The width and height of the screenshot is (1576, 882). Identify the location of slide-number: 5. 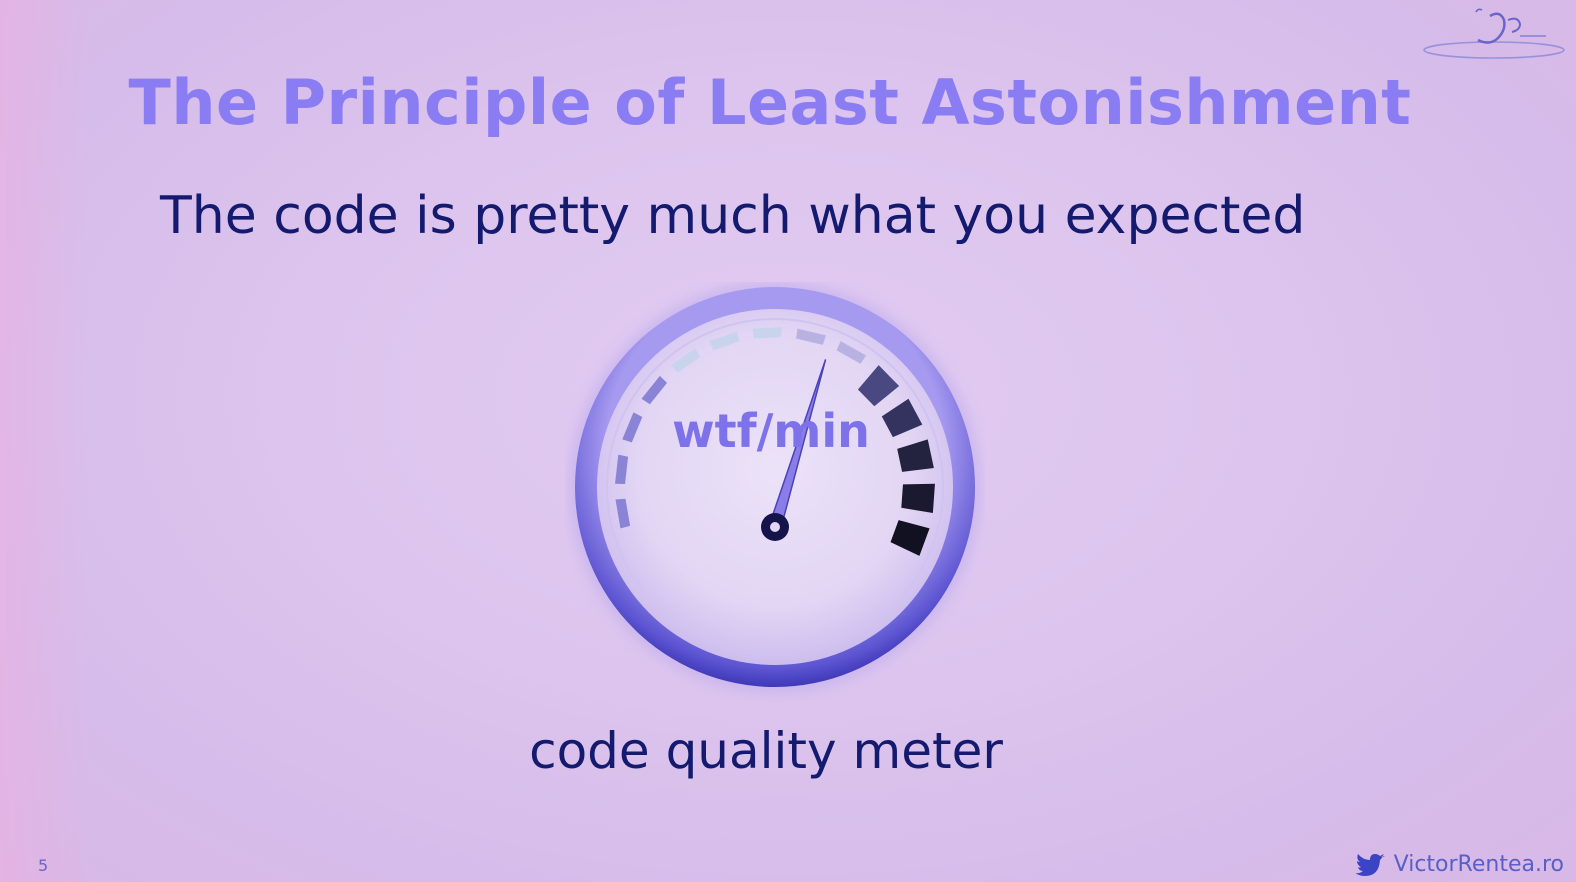
(43, 865).